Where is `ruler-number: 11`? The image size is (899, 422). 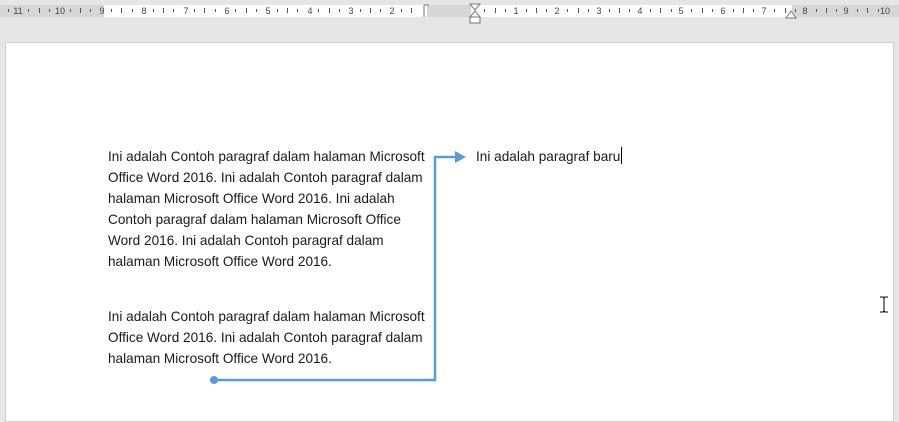 ruler-number: 11 is located at coordinates (18, 11).